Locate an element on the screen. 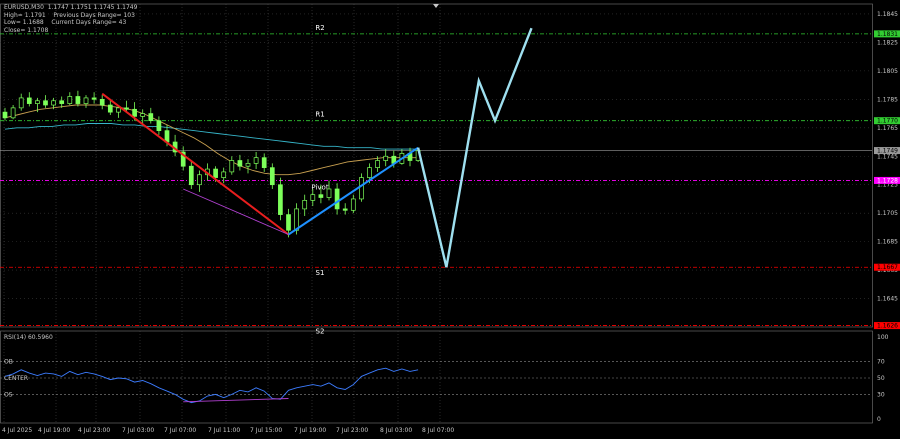 The height and width of the screenshot is (439, 900). x-tick-label: 7 Jul 03:00 is located at coordinates (138, 430).